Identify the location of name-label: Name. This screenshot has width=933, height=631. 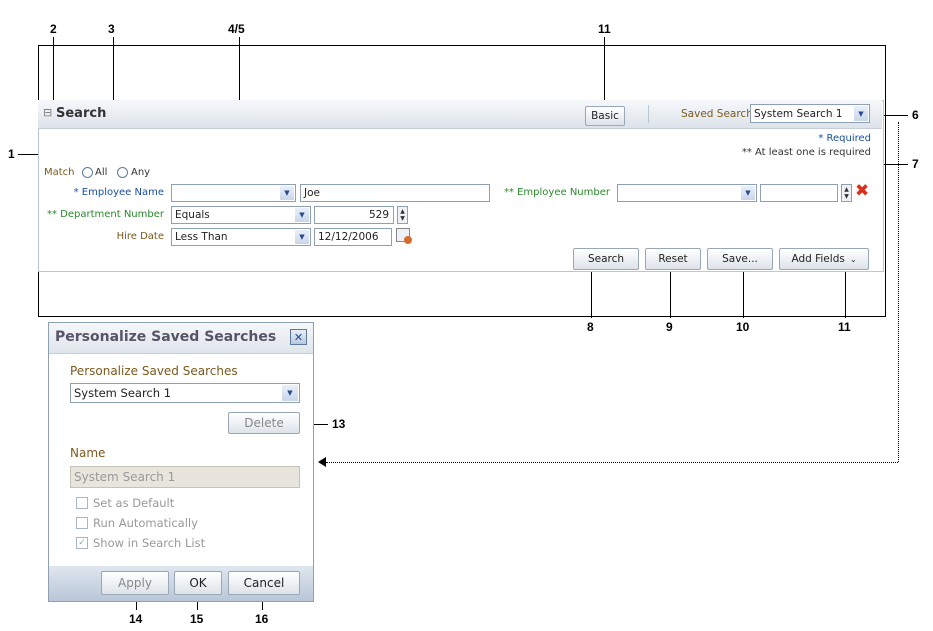
(88, 453).